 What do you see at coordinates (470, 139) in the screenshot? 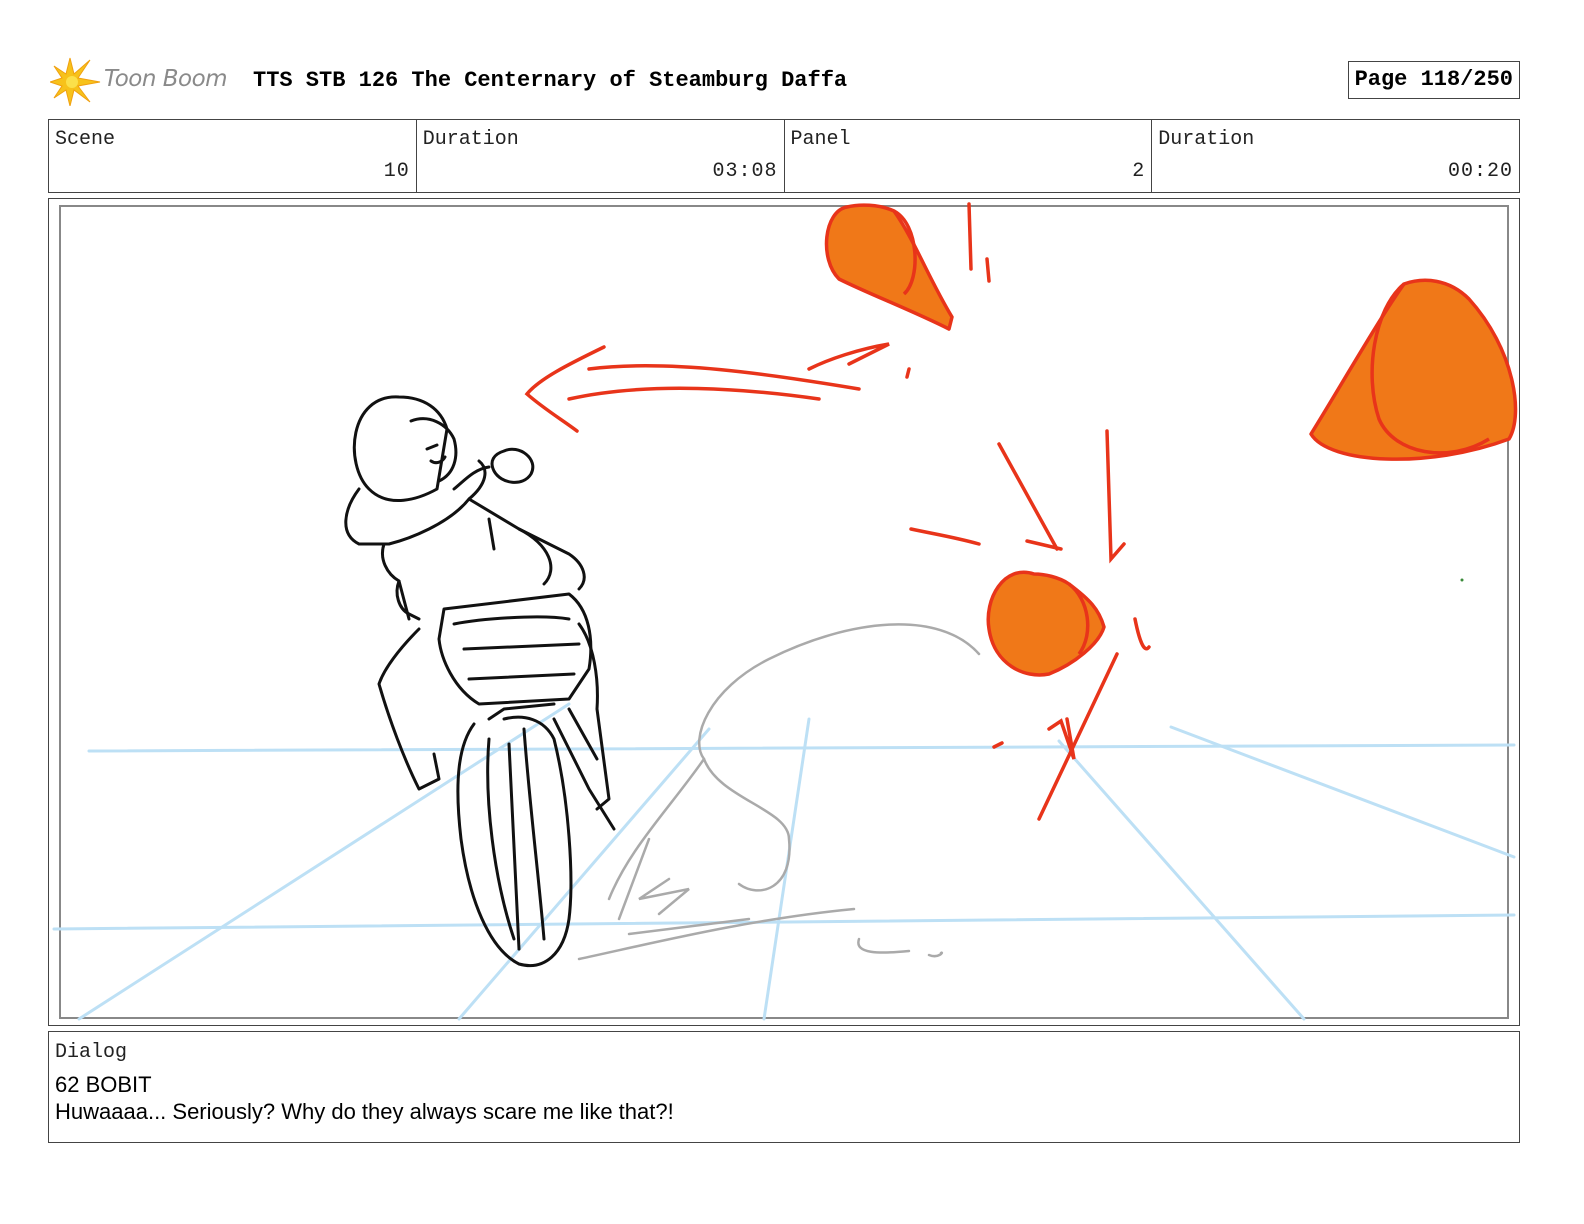
I see `scene-duration-label: Duration` at bounding box center [470, 139].